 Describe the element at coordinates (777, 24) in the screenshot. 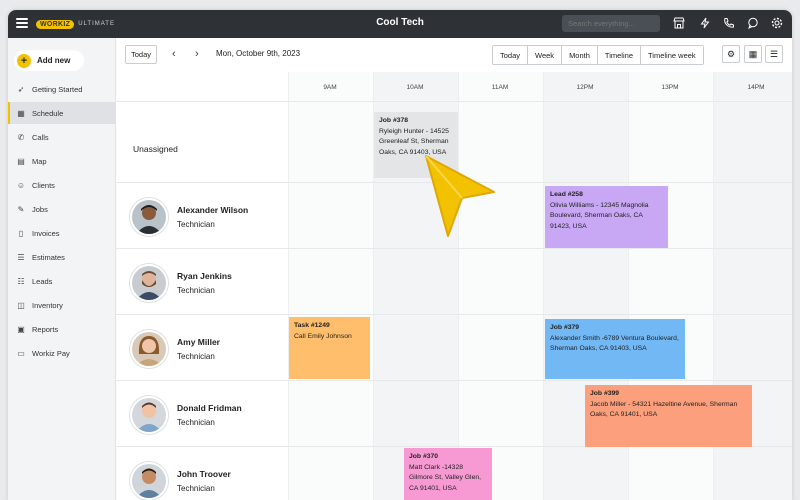

I see `gear-icon` at that location.